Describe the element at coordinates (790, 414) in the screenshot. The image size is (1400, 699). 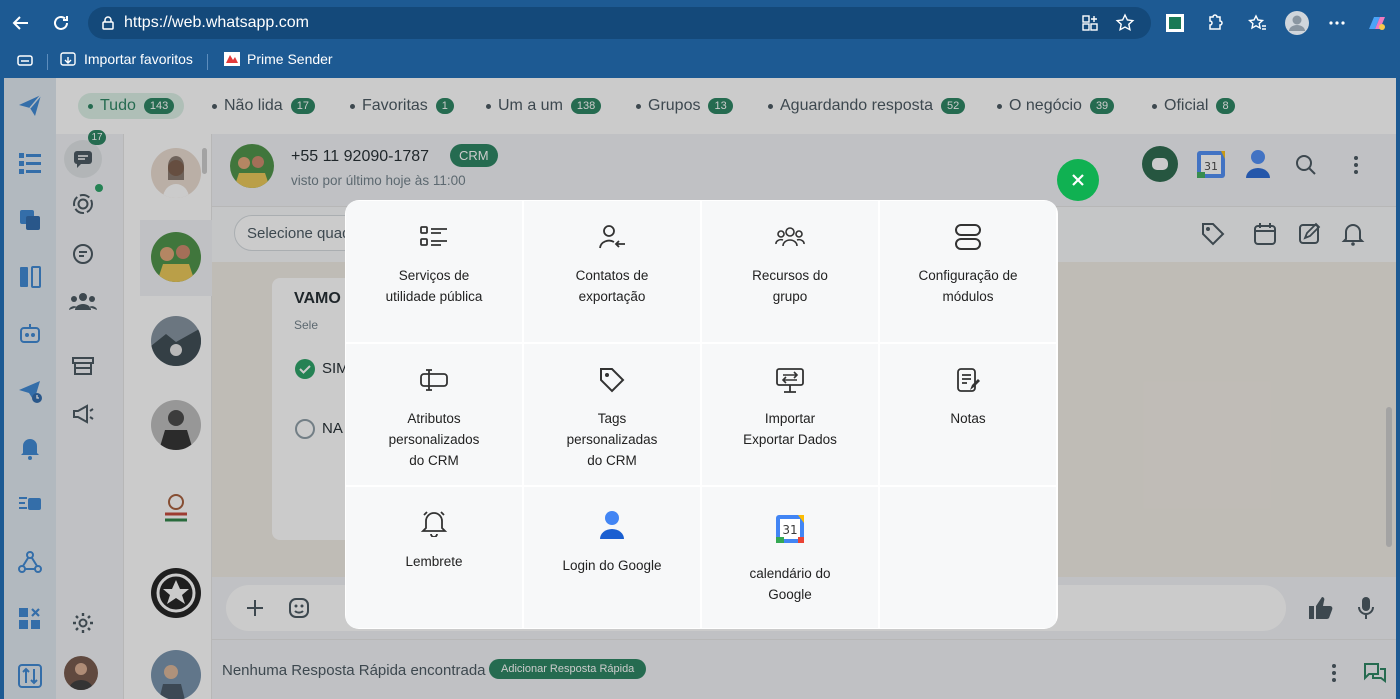
I see `import-export-data-tile: Importar Exportar Dados` at that location.